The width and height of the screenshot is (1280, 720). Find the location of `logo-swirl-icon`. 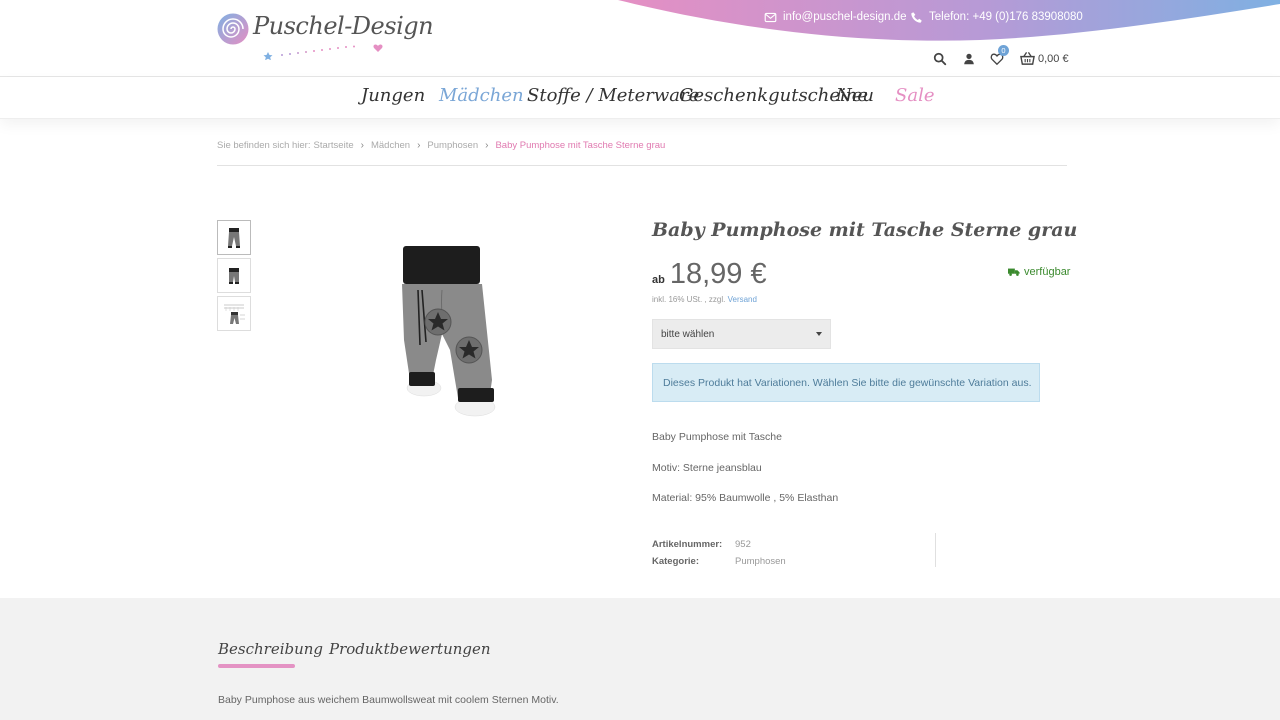

logo-swirl-icon is located at coordinates (233, 29).